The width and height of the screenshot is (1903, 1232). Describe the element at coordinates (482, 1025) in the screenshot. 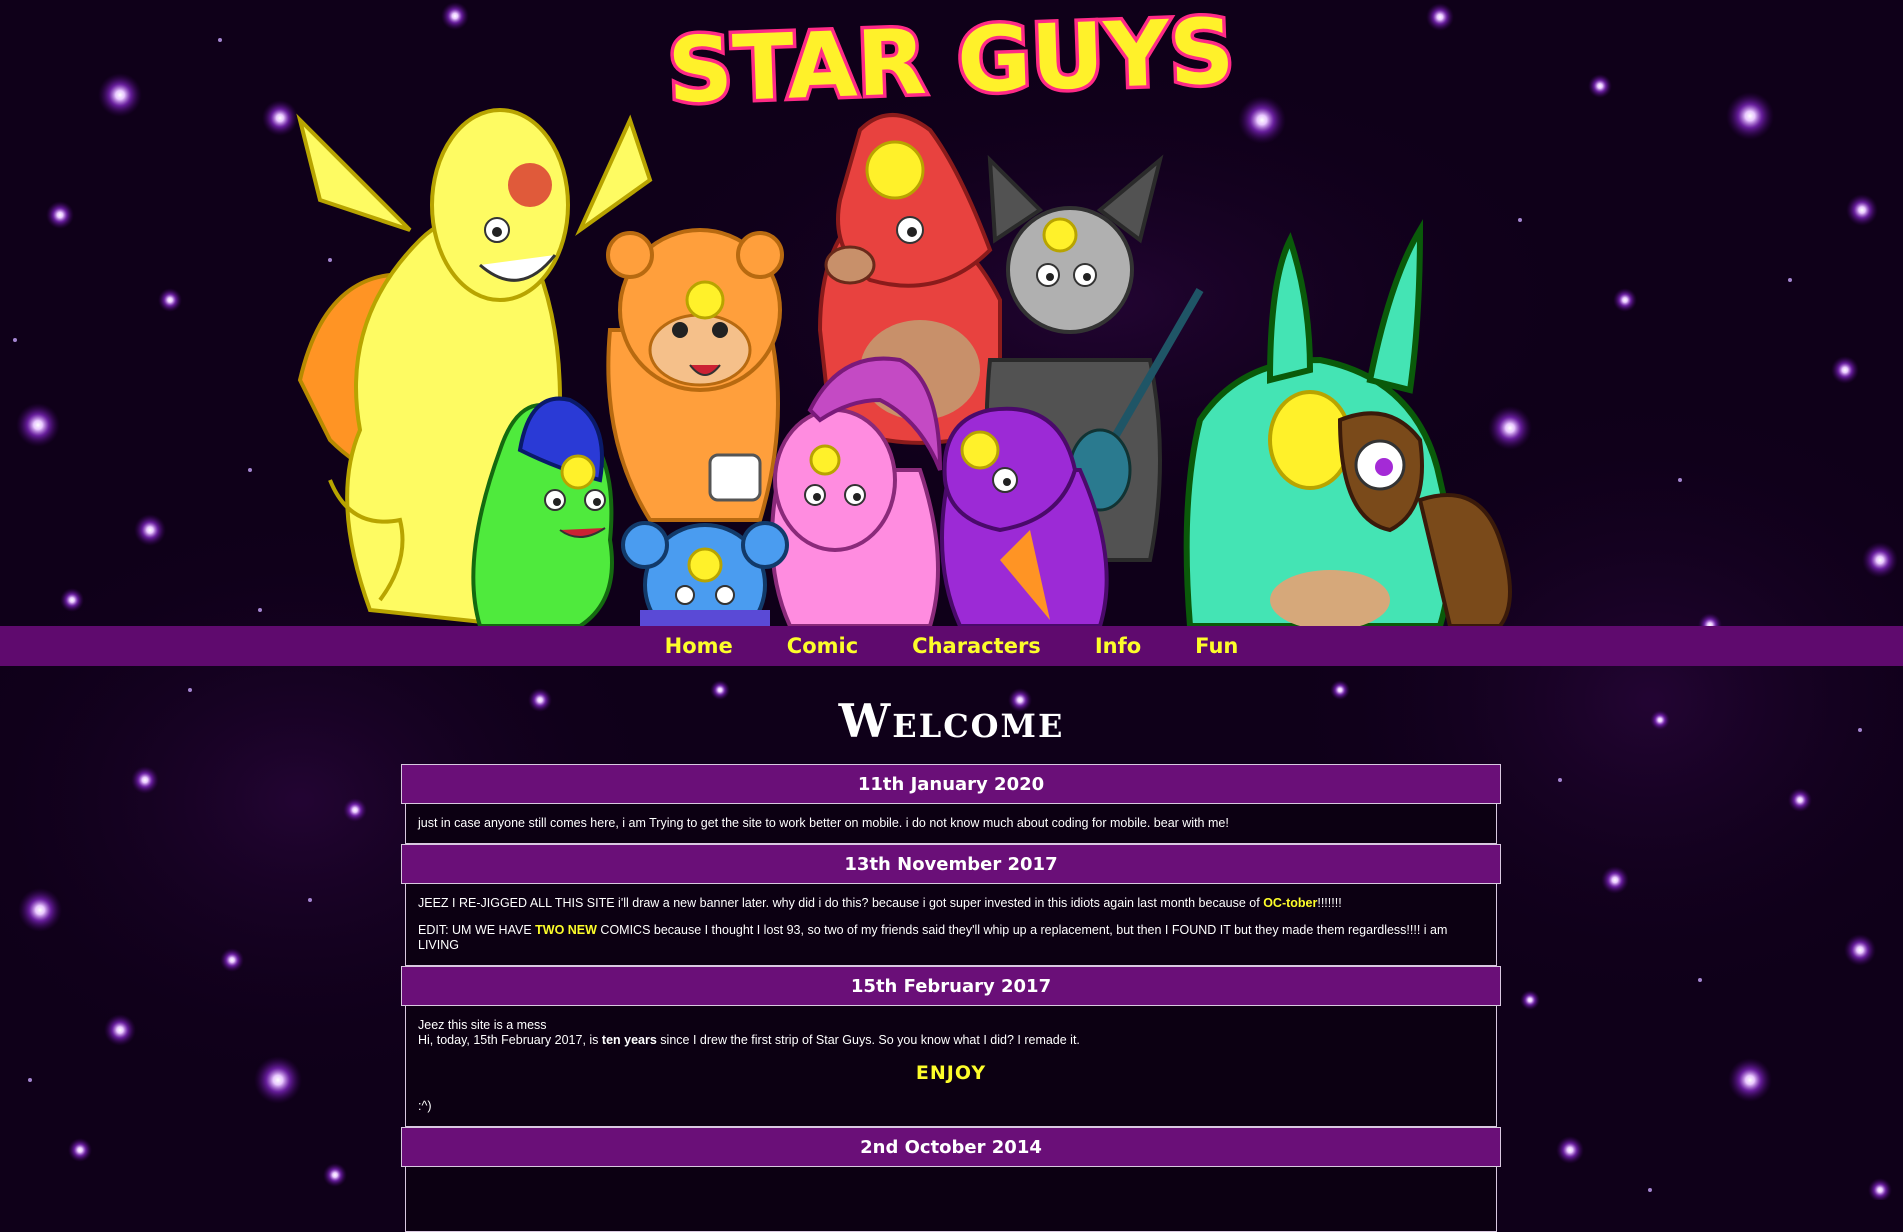

I see `news-text: Jeez this site is a mess` at that location.